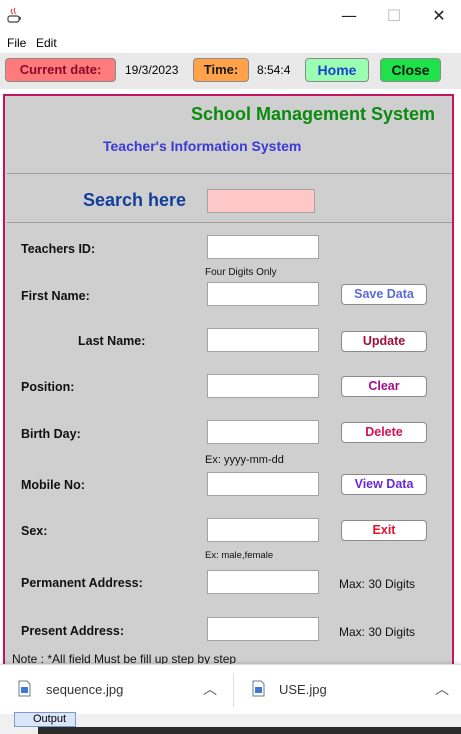 The height and width of the screenshot is (734, 461). Describe the element at coordinates (85, 689) in the screenshot. I see `download-filename: sequence.jpg` at that location.